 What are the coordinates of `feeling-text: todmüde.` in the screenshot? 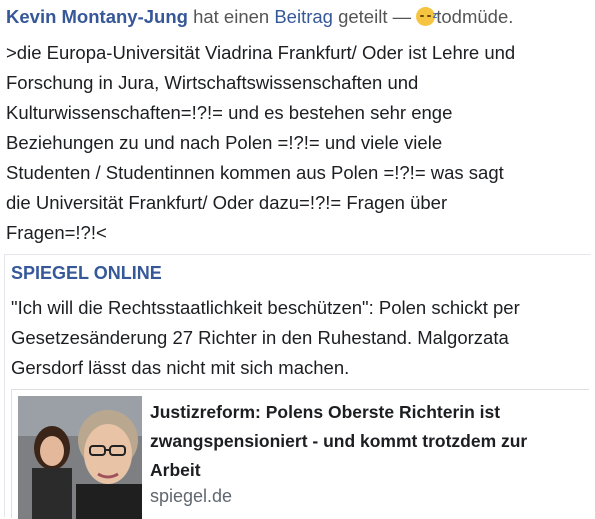 It's located at (475, 16).